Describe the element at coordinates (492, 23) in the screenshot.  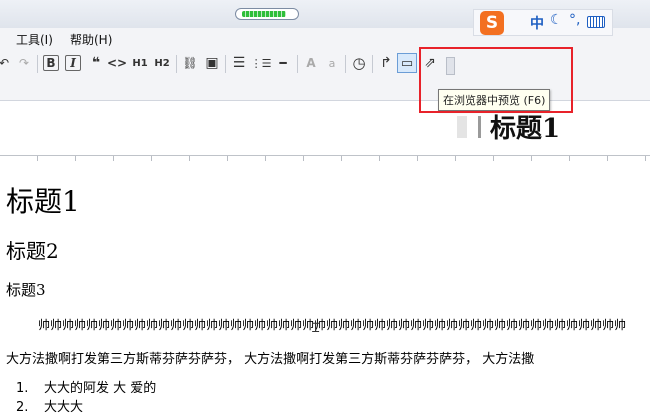
I see `sogou-logo-icon: S` at that location.